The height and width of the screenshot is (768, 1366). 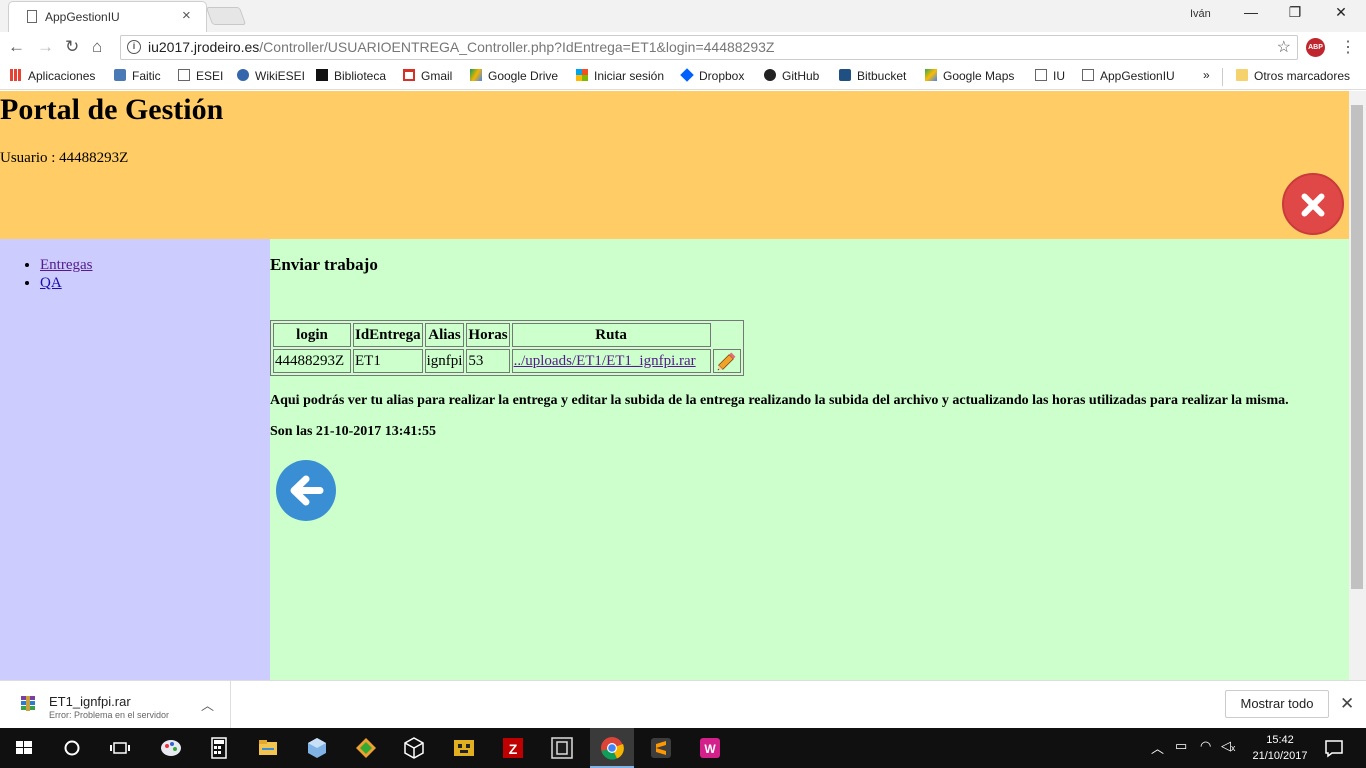 What do you see at coordinates (72, 47) in the screenshot?
I see `reload-icon: ↻` at bounding box center [72, 47].